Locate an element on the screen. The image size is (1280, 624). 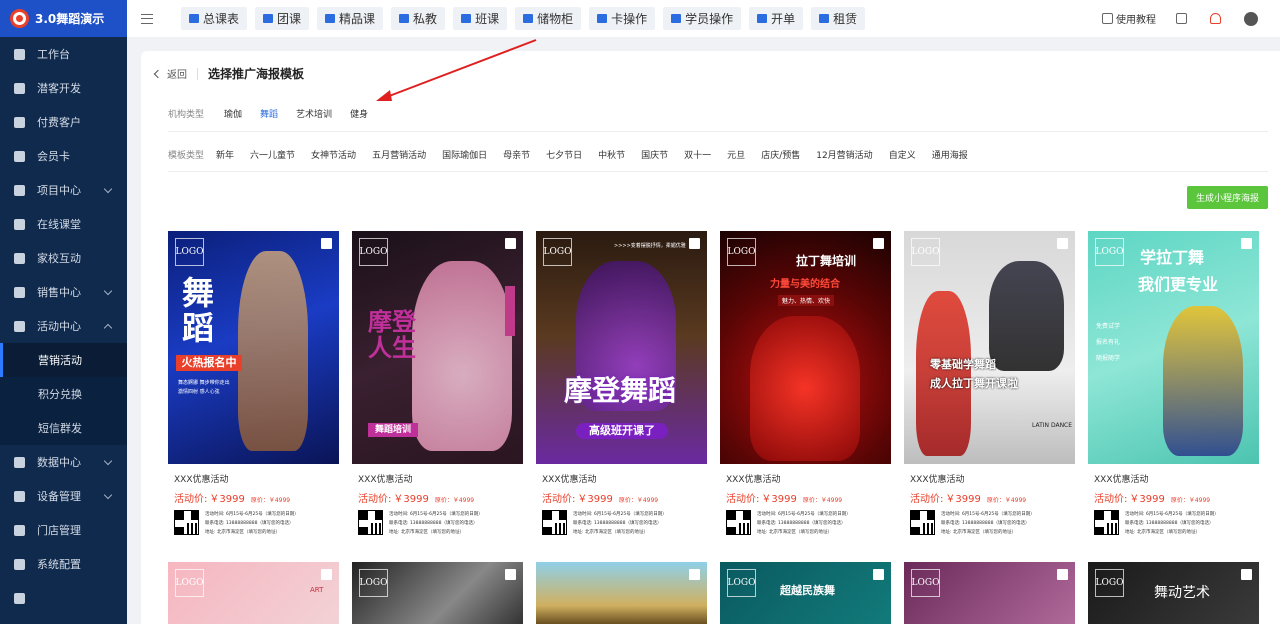
poster-image: LOGO ART is located at coordinates (253, 593).